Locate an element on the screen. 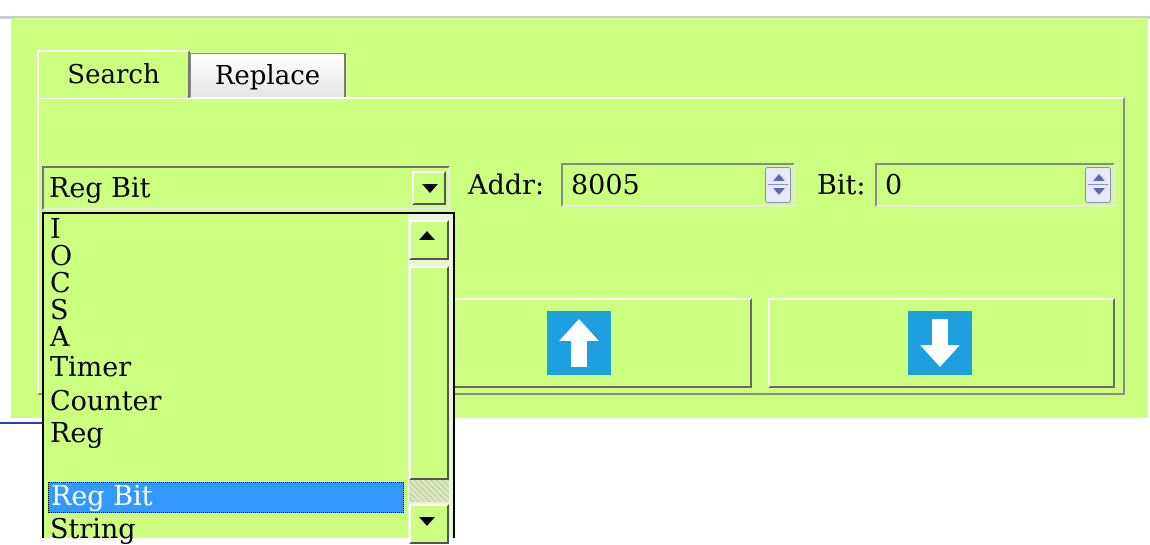 The image size is (1150, 545). search-down-button is located at coordinates (941, 343).